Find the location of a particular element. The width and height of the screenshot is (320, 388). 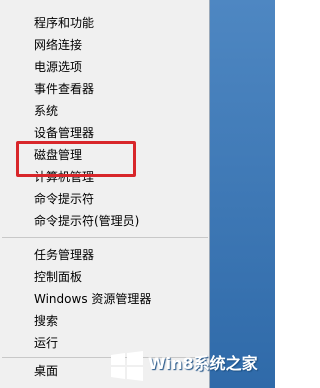

menu-separator is located at coordinates (105, 237).